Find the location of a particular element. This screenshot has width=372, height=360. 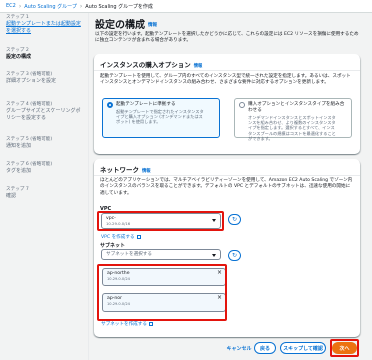

next-button: 次へ is located at coordinates (344, 348).